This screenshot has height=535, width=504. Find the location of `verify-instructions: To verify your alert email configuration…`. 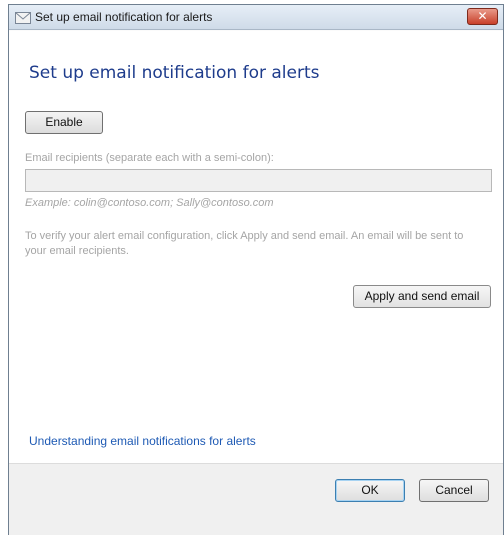

verify-instructions: To verify your alert email configuration… is located at coordinates (244, 243).